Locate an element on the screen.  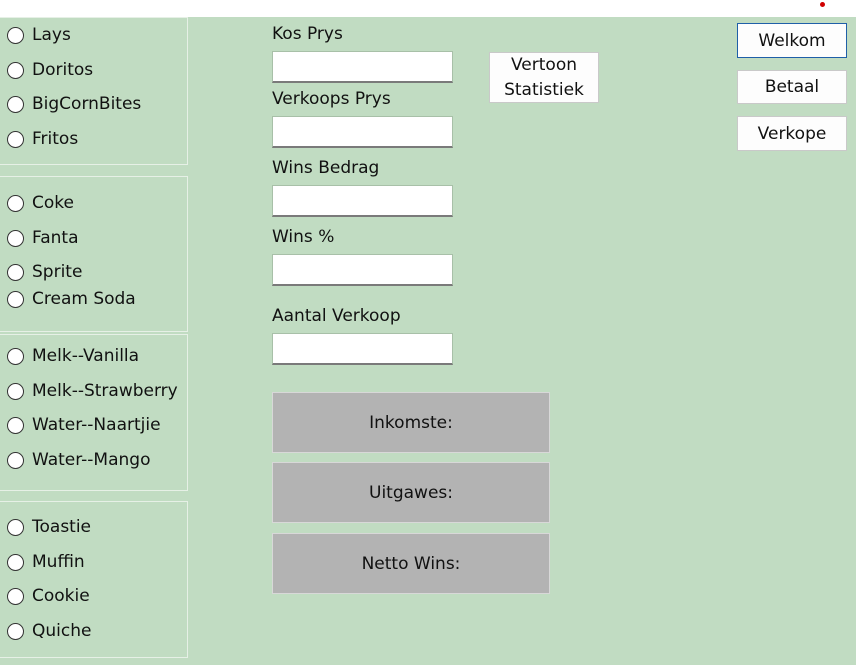
radio-label: BigCornBites is located at coordinates (87, 104).